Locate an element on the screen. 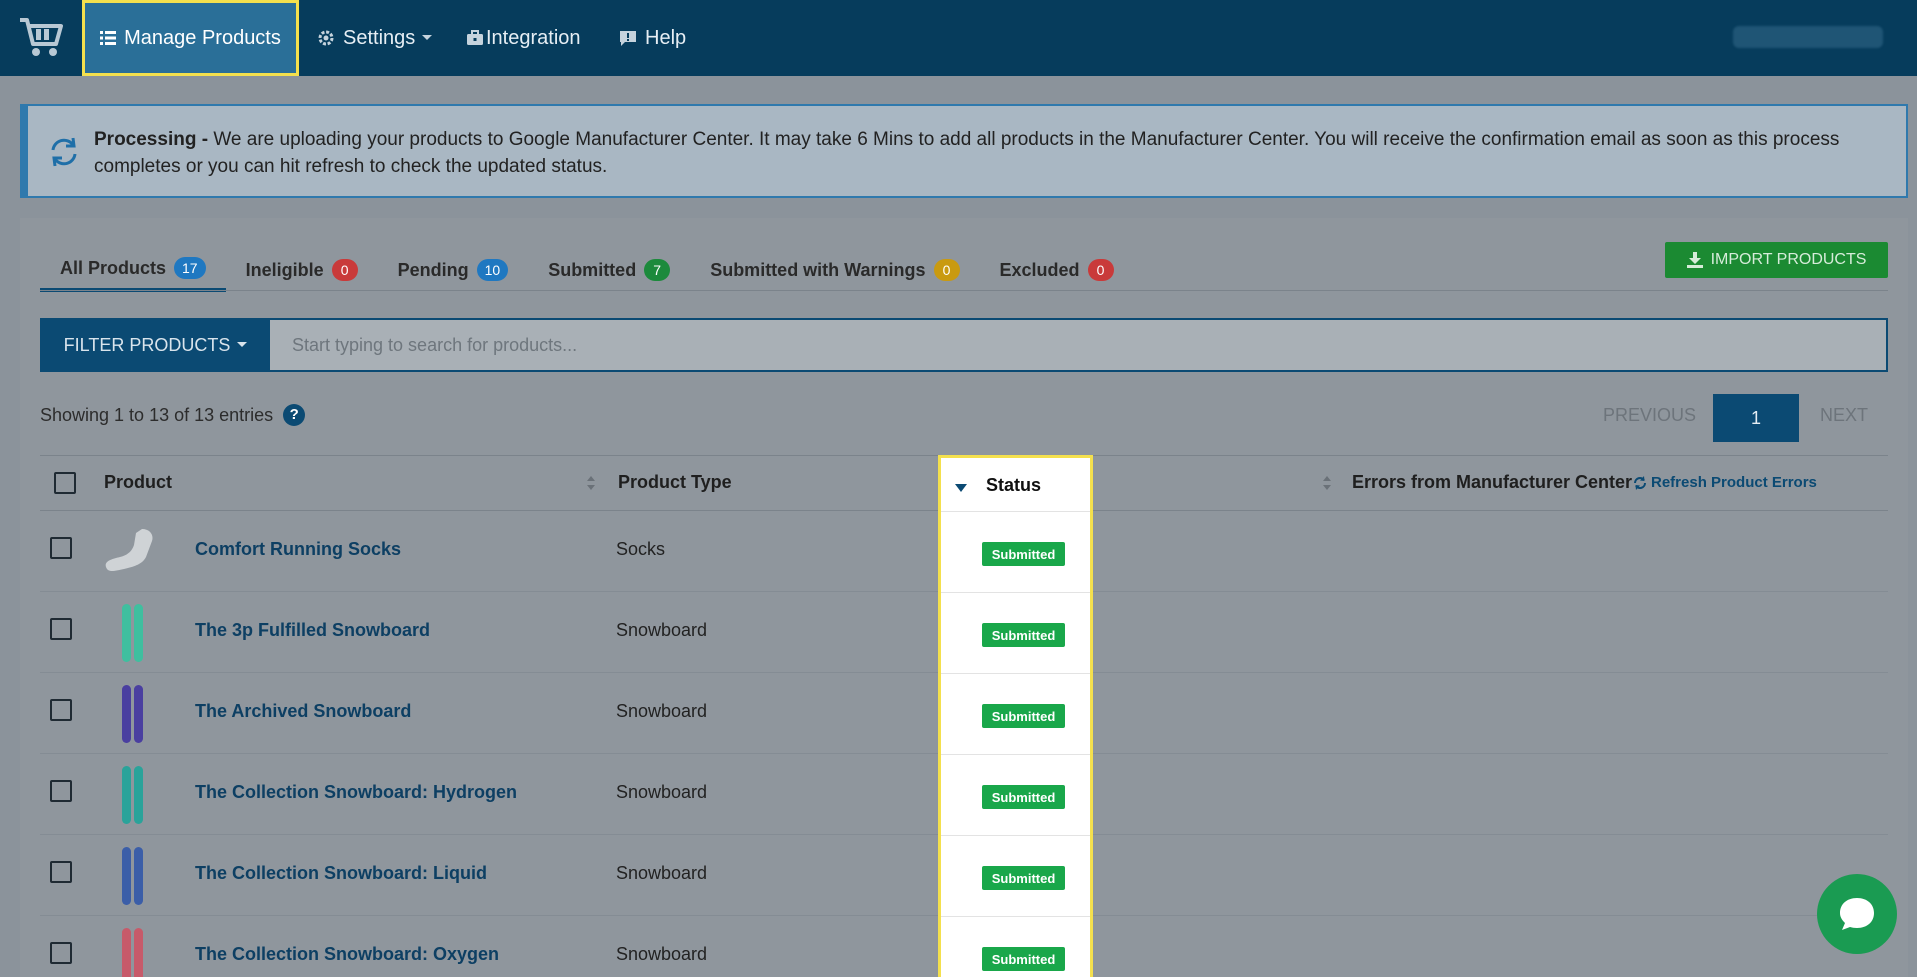 Image resolution: width=1917 pixels, height=977 pixels. filter-products-button: FILTER PRODUCTS is located at coordinates (156, 345).